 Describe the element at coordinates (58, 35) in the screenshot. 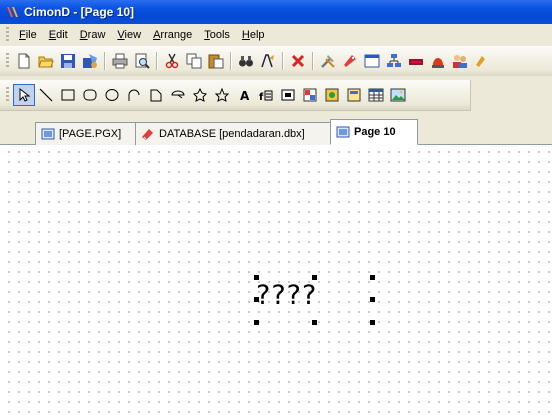

I see `menu-edit: Edit` at that location.